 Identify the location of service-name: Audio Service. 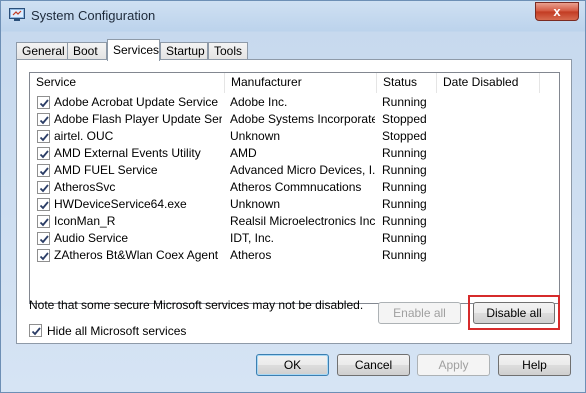
(91, 238).